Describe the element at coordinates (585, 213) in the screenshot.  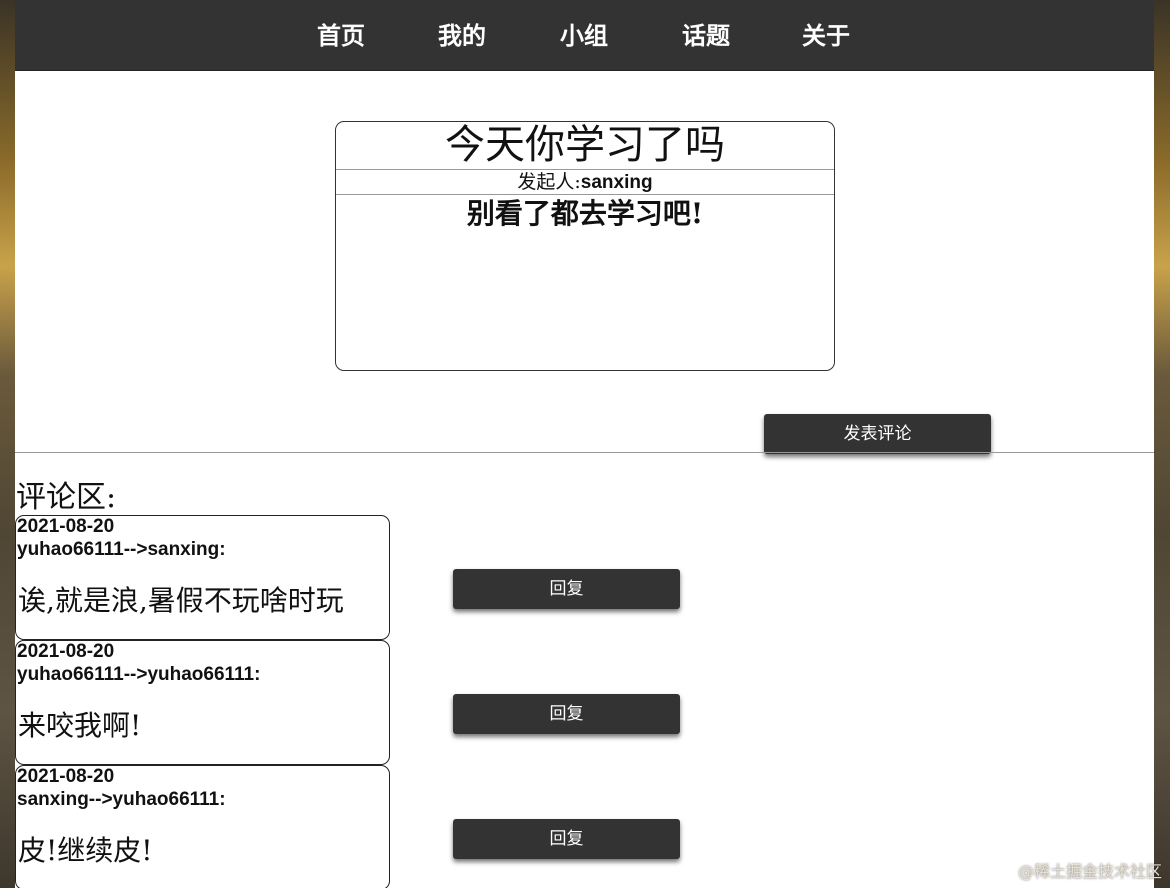
I see `topic-body: 别看了都去学习吧!` at that location.